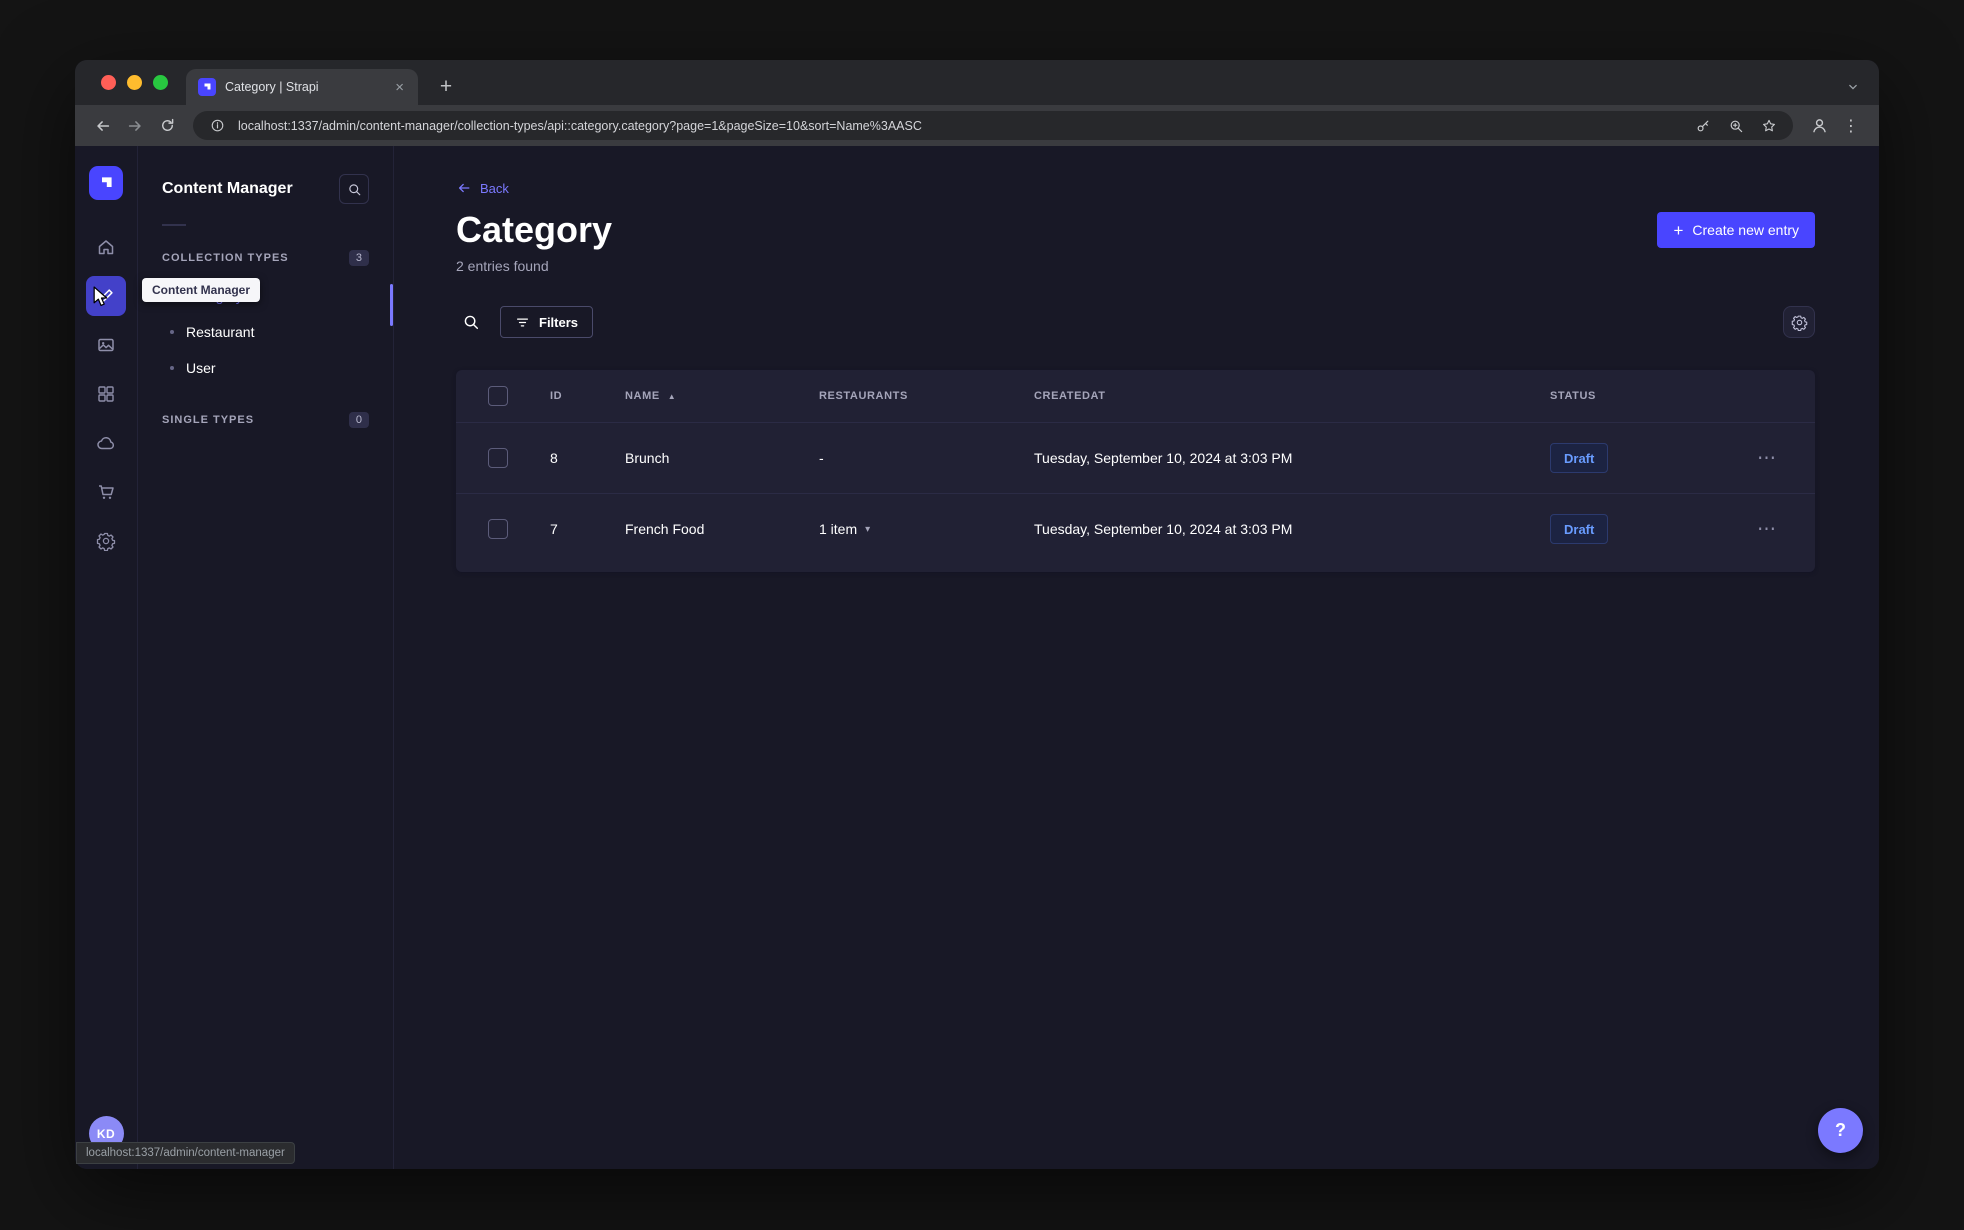  Describe the element at coordinates (647, 458) in the screenshot. I see `cell-name: Brunch` at that location.